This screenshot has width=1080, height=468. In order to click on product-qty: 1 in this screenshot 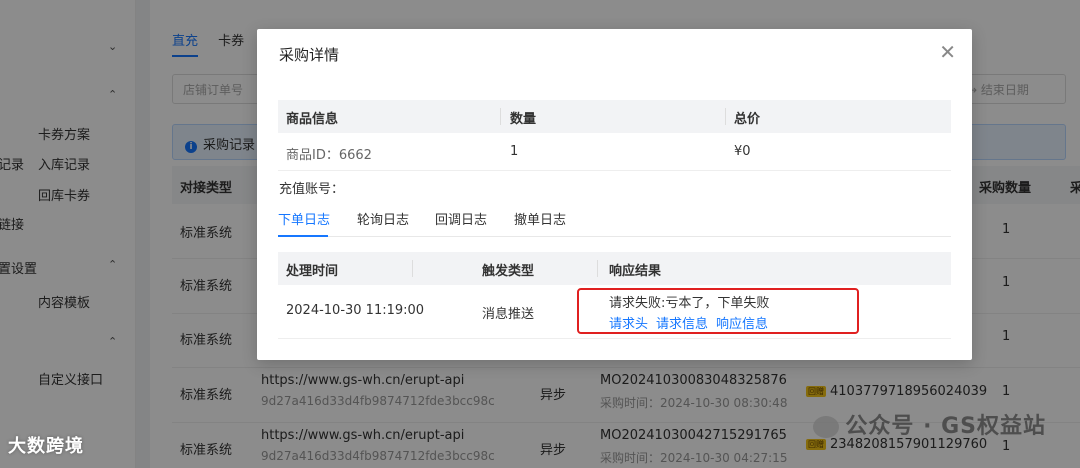, I will do `click(514, 151)`.